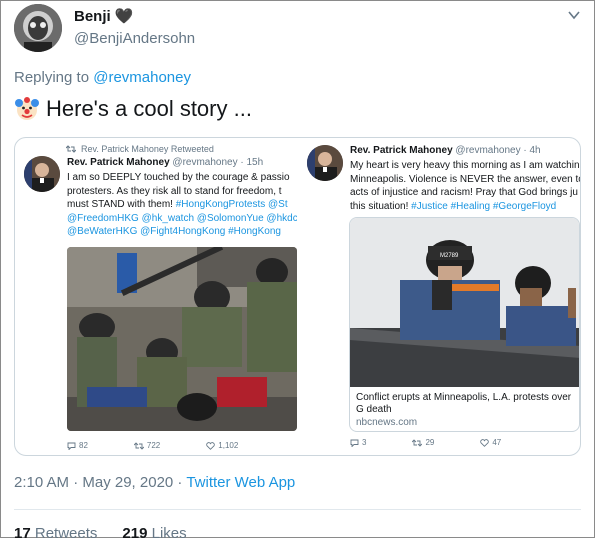 The width and height of the screenshot is (595, 538). I want to click on timestamp-text: 2:10 AM · May 29, 2020 ·, so click(100, 482).